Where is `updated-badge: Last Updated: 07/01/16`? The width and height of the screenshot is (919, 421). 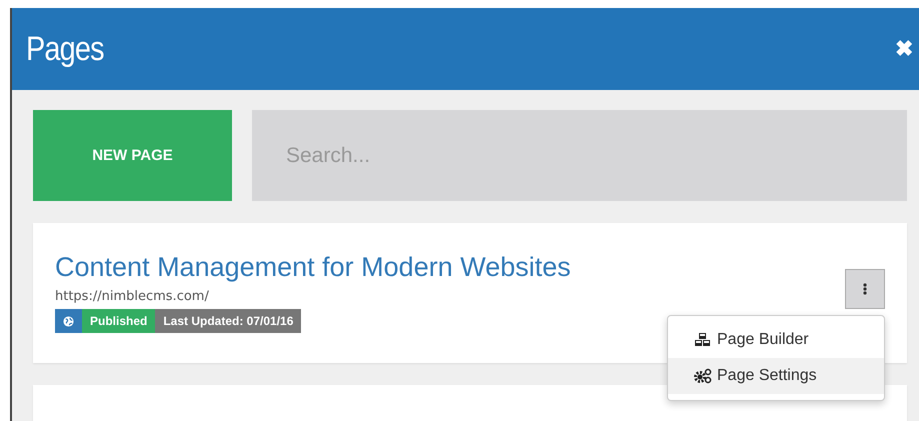
updated-badge: Last Updated: 07/01/16 is located at coordinates (228, 321).